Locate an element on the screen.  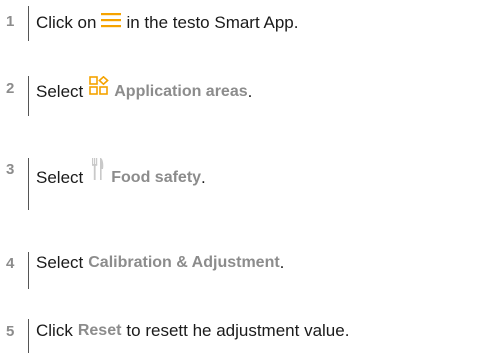
step-text: Select Food safety . is located at coordinates (121, 172).